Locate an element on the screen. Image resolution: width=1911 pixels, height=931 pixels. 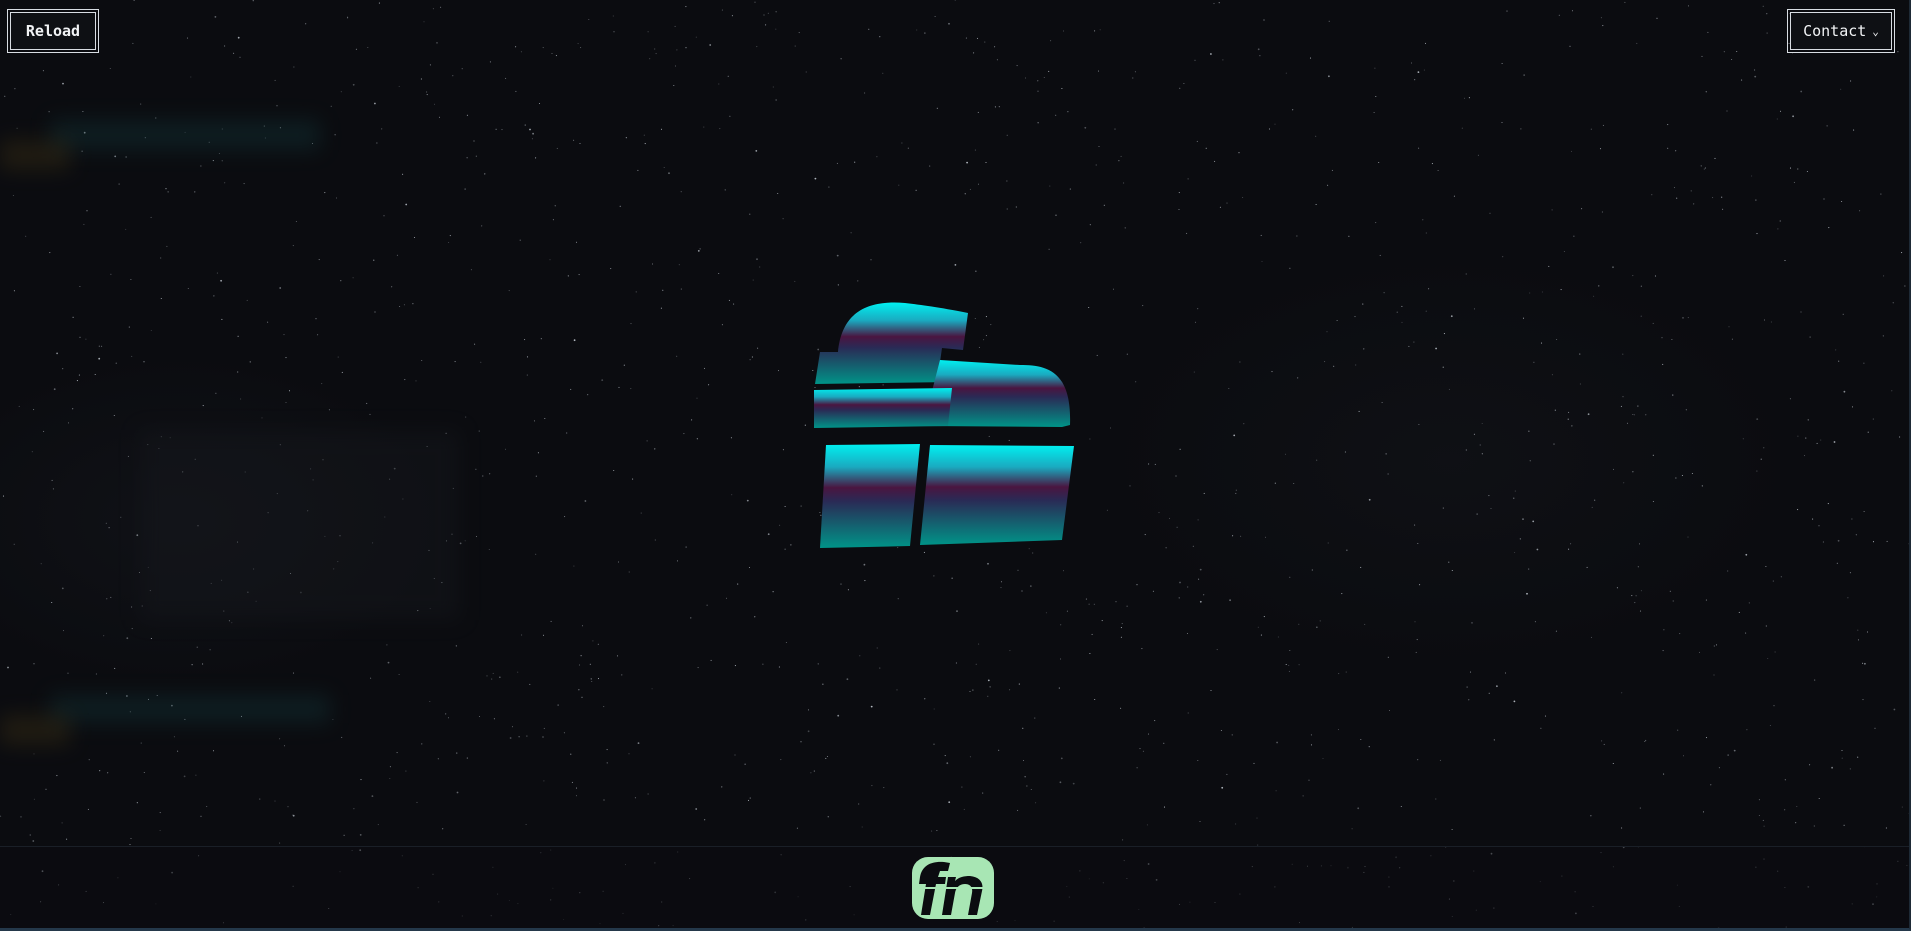
footer is located at coordinates (954, 887).